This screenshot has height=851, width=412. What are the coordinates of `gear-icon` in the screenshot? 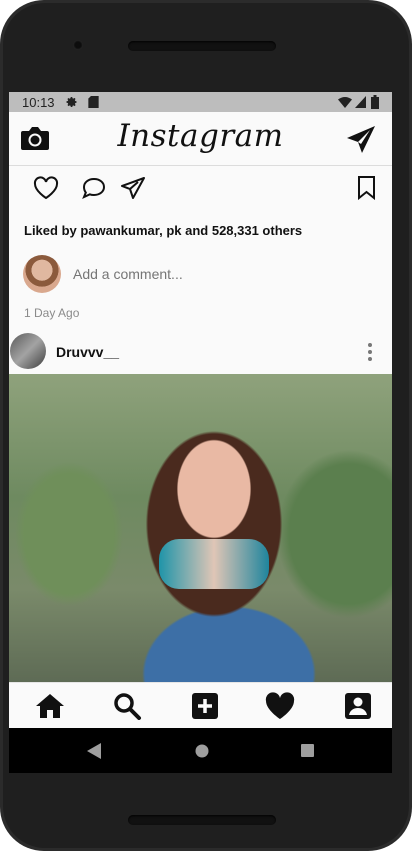 It's located at (71, 102).